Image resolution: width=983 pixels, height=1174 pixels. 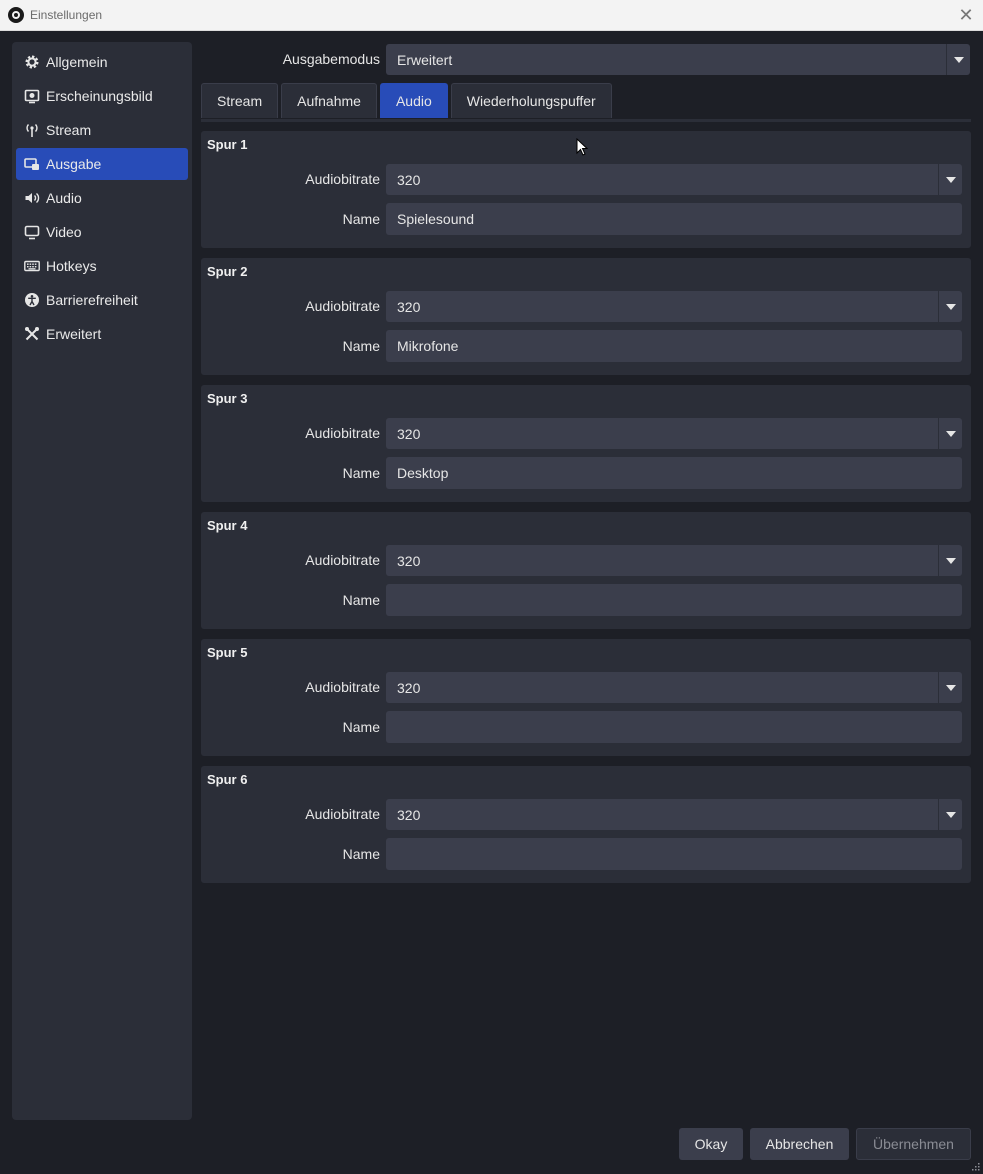 I want to click on track-title: Spur 3, so click(x=227, y=398).